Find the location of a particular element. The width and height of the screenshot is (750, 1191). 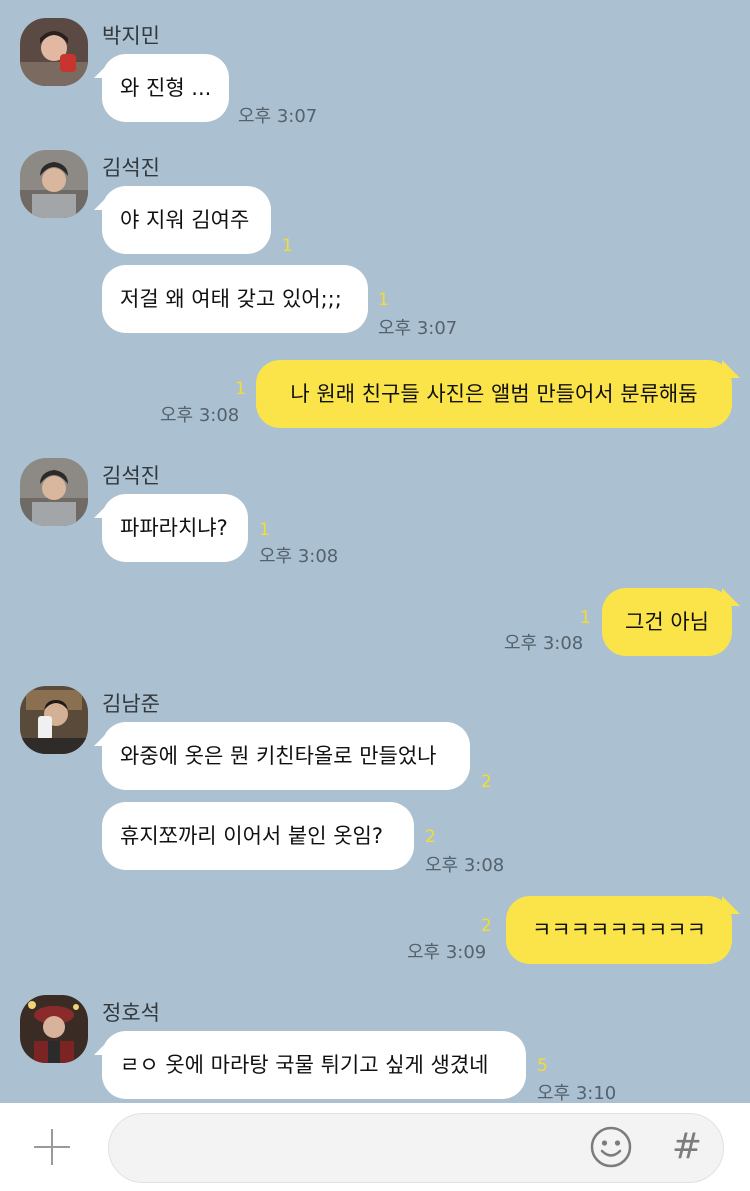

avatar-jimin is located at coordinates (54, 52).